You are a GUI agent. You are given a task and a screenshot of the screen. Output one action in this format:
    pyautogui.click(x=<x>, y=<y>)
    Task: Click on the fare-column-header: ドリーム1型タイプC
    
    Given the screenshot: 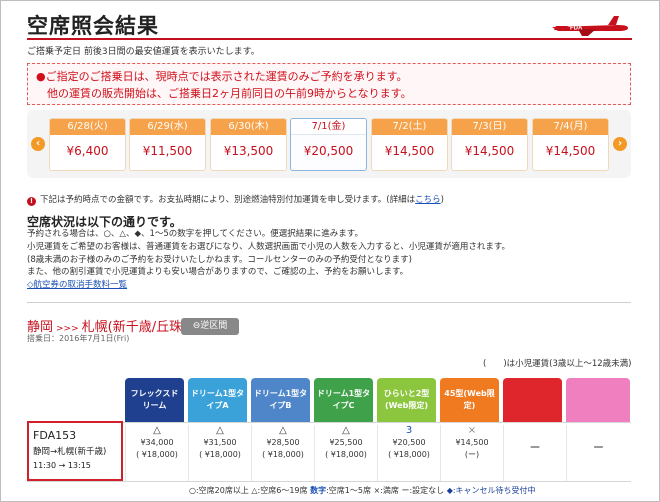 What is the action you would take?
    pyautogui.click(x=343, y=400)
    